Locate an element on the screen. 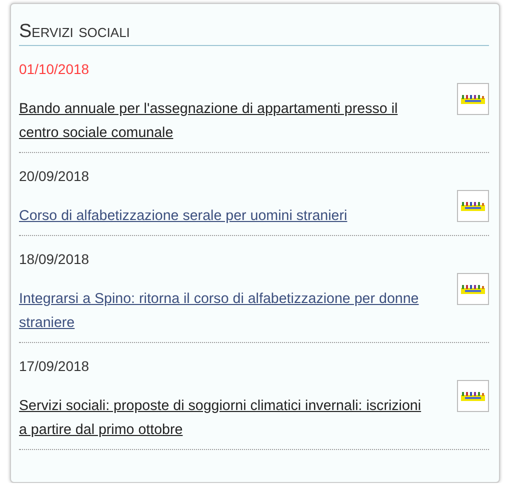 The height and width of the screenshot is (489, 507). panel-title: Servizi sociali is located at coordinates (254, 33).